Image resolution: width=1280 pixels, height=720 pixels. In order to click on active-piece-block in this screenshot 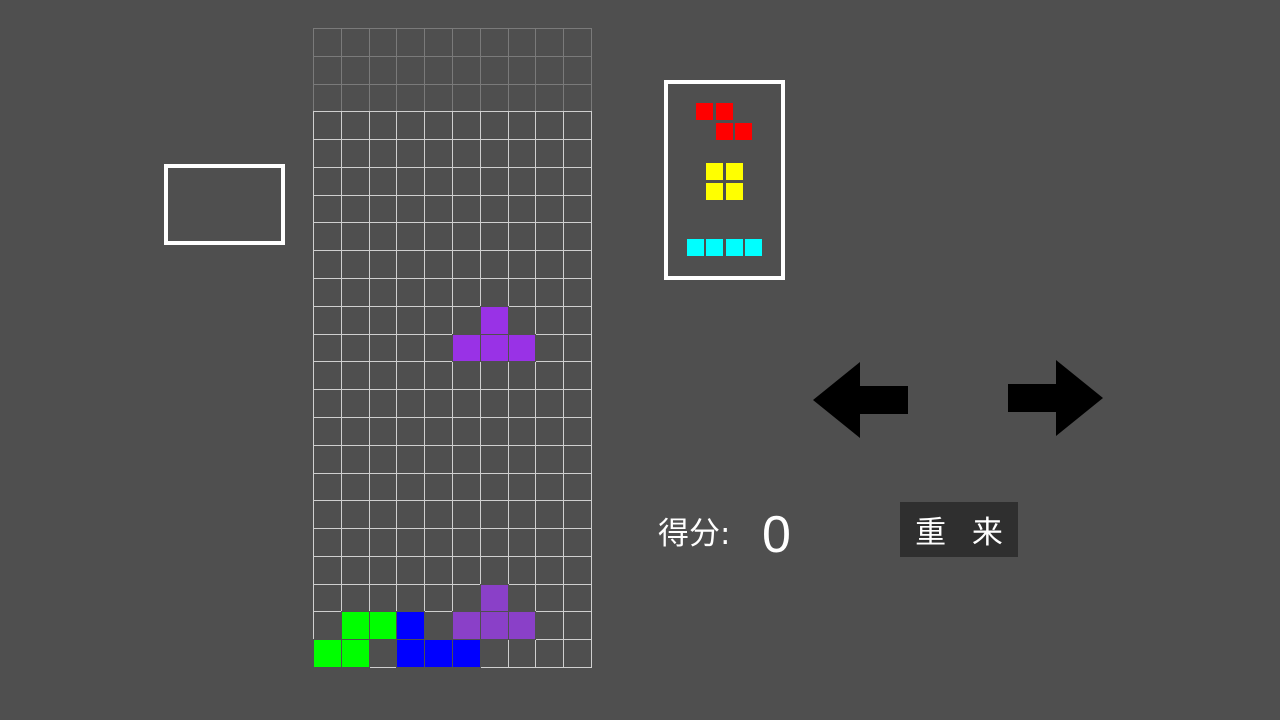, I will do `click(522, 348)`.